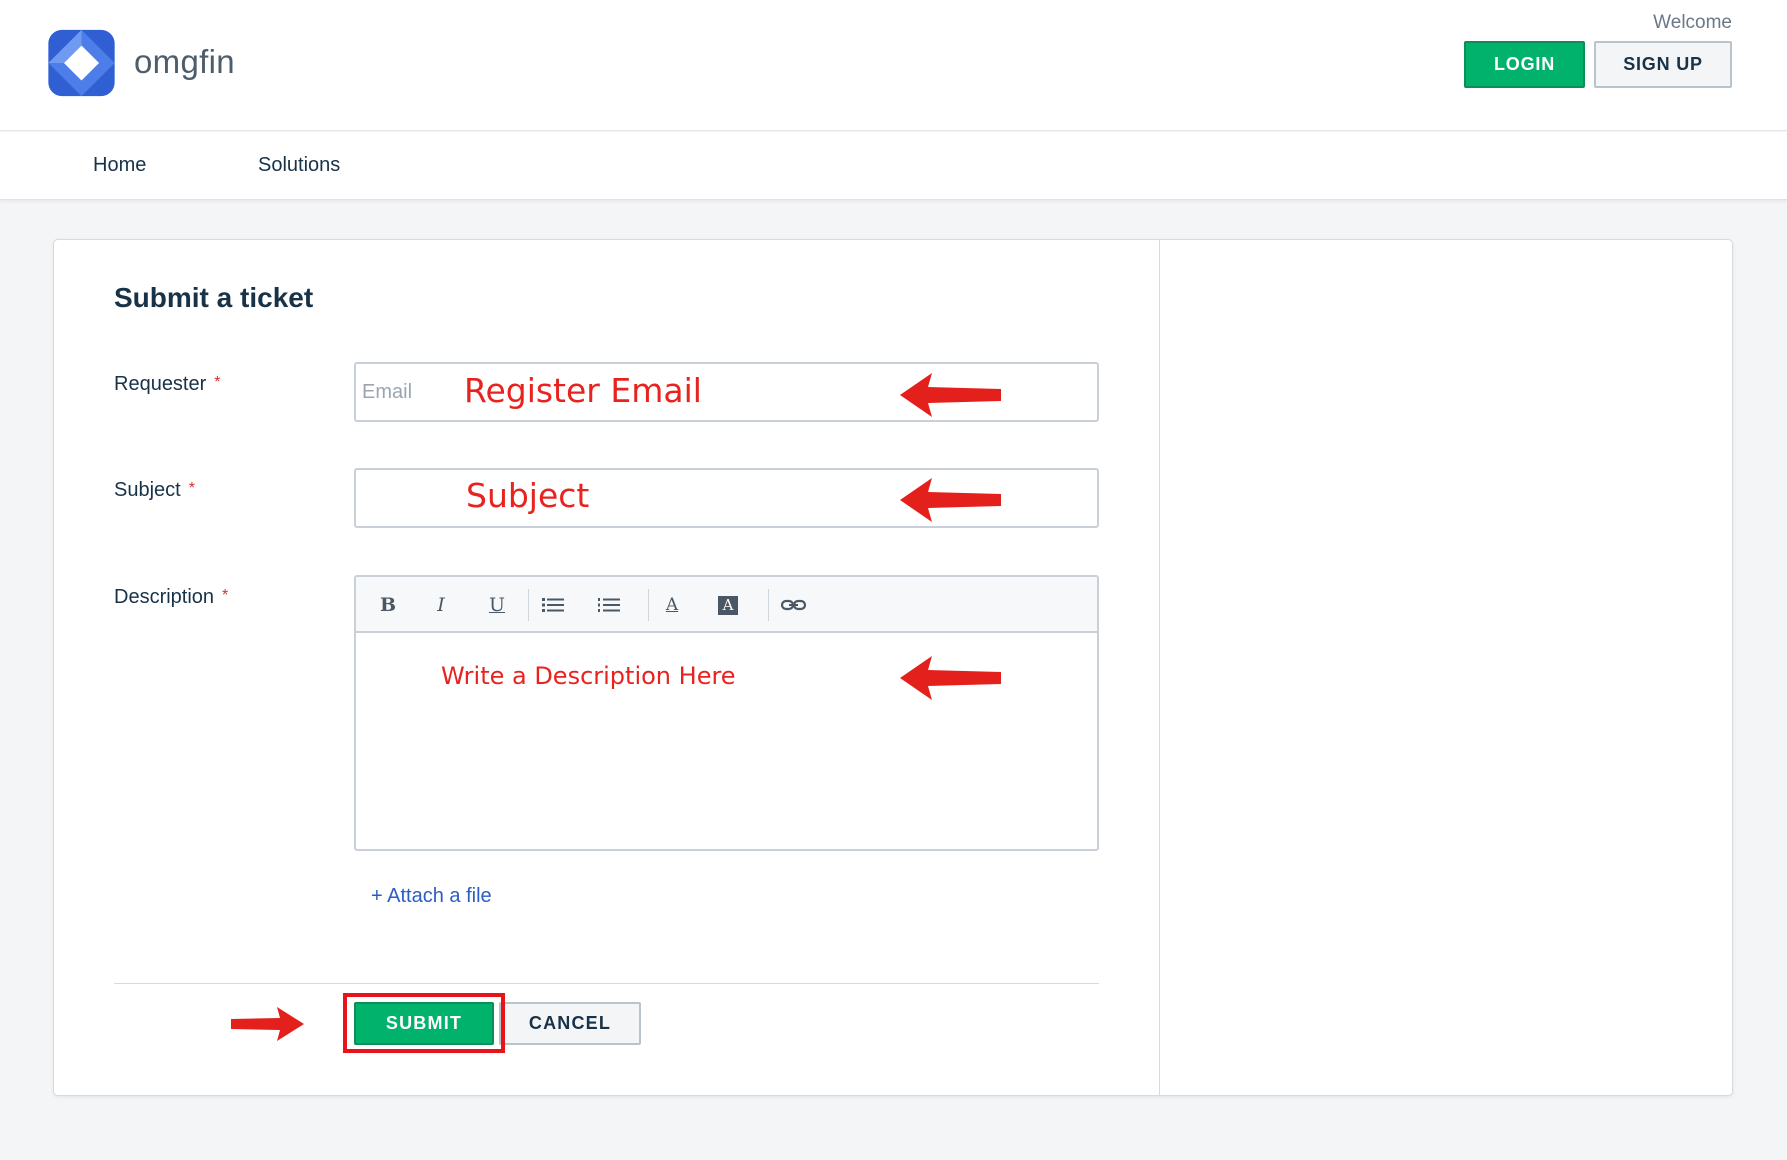 The height and width of the screenshot is (1160, 1787). I want to click on login-button: LOGIN, so click(1524, 64).